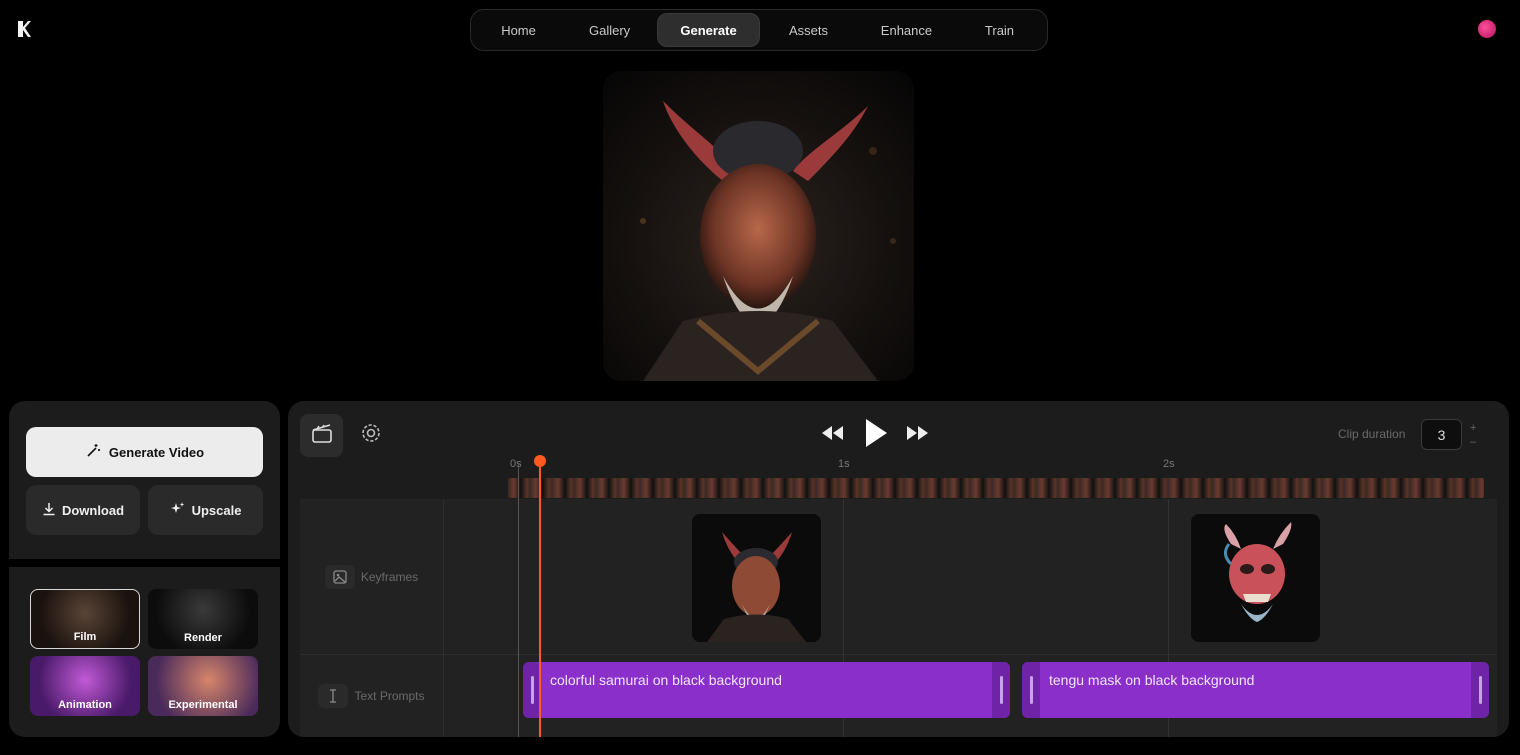 The image size is (1520, 755). I want to click on download-button: Download, so click(83, 510).